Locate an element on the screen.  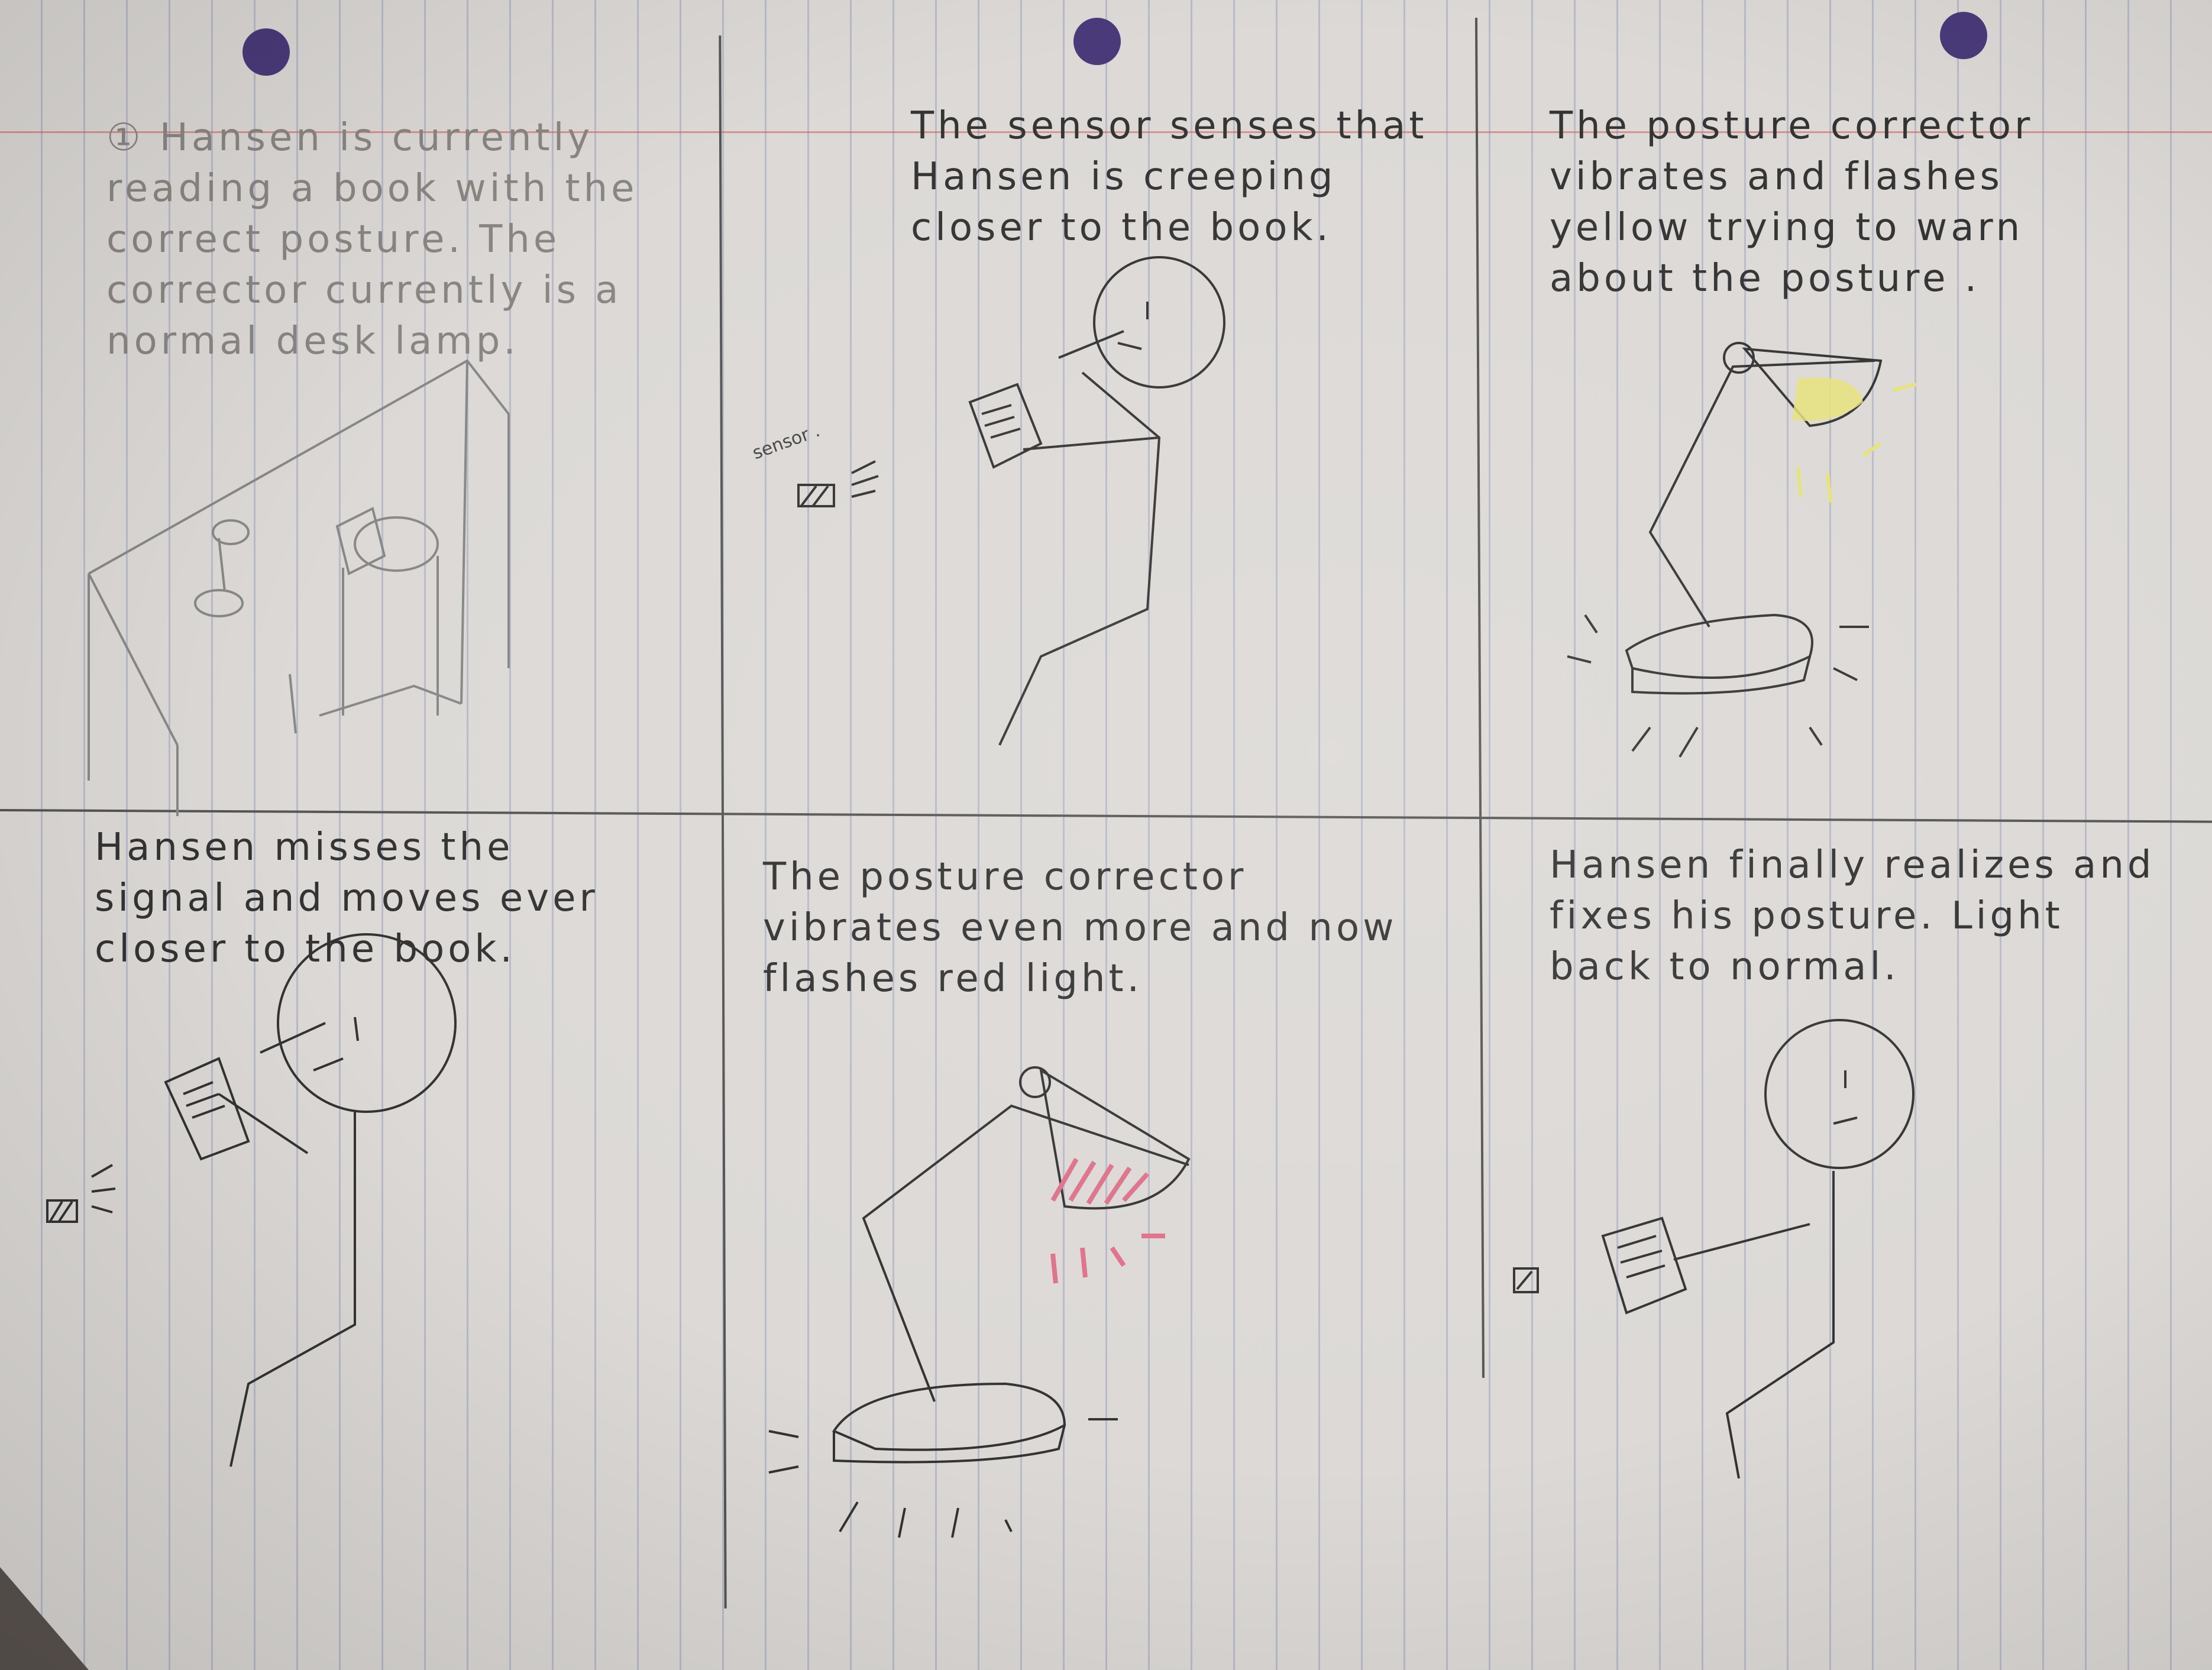
reader-upright-sketch is located at coordinates (1714, 1249).